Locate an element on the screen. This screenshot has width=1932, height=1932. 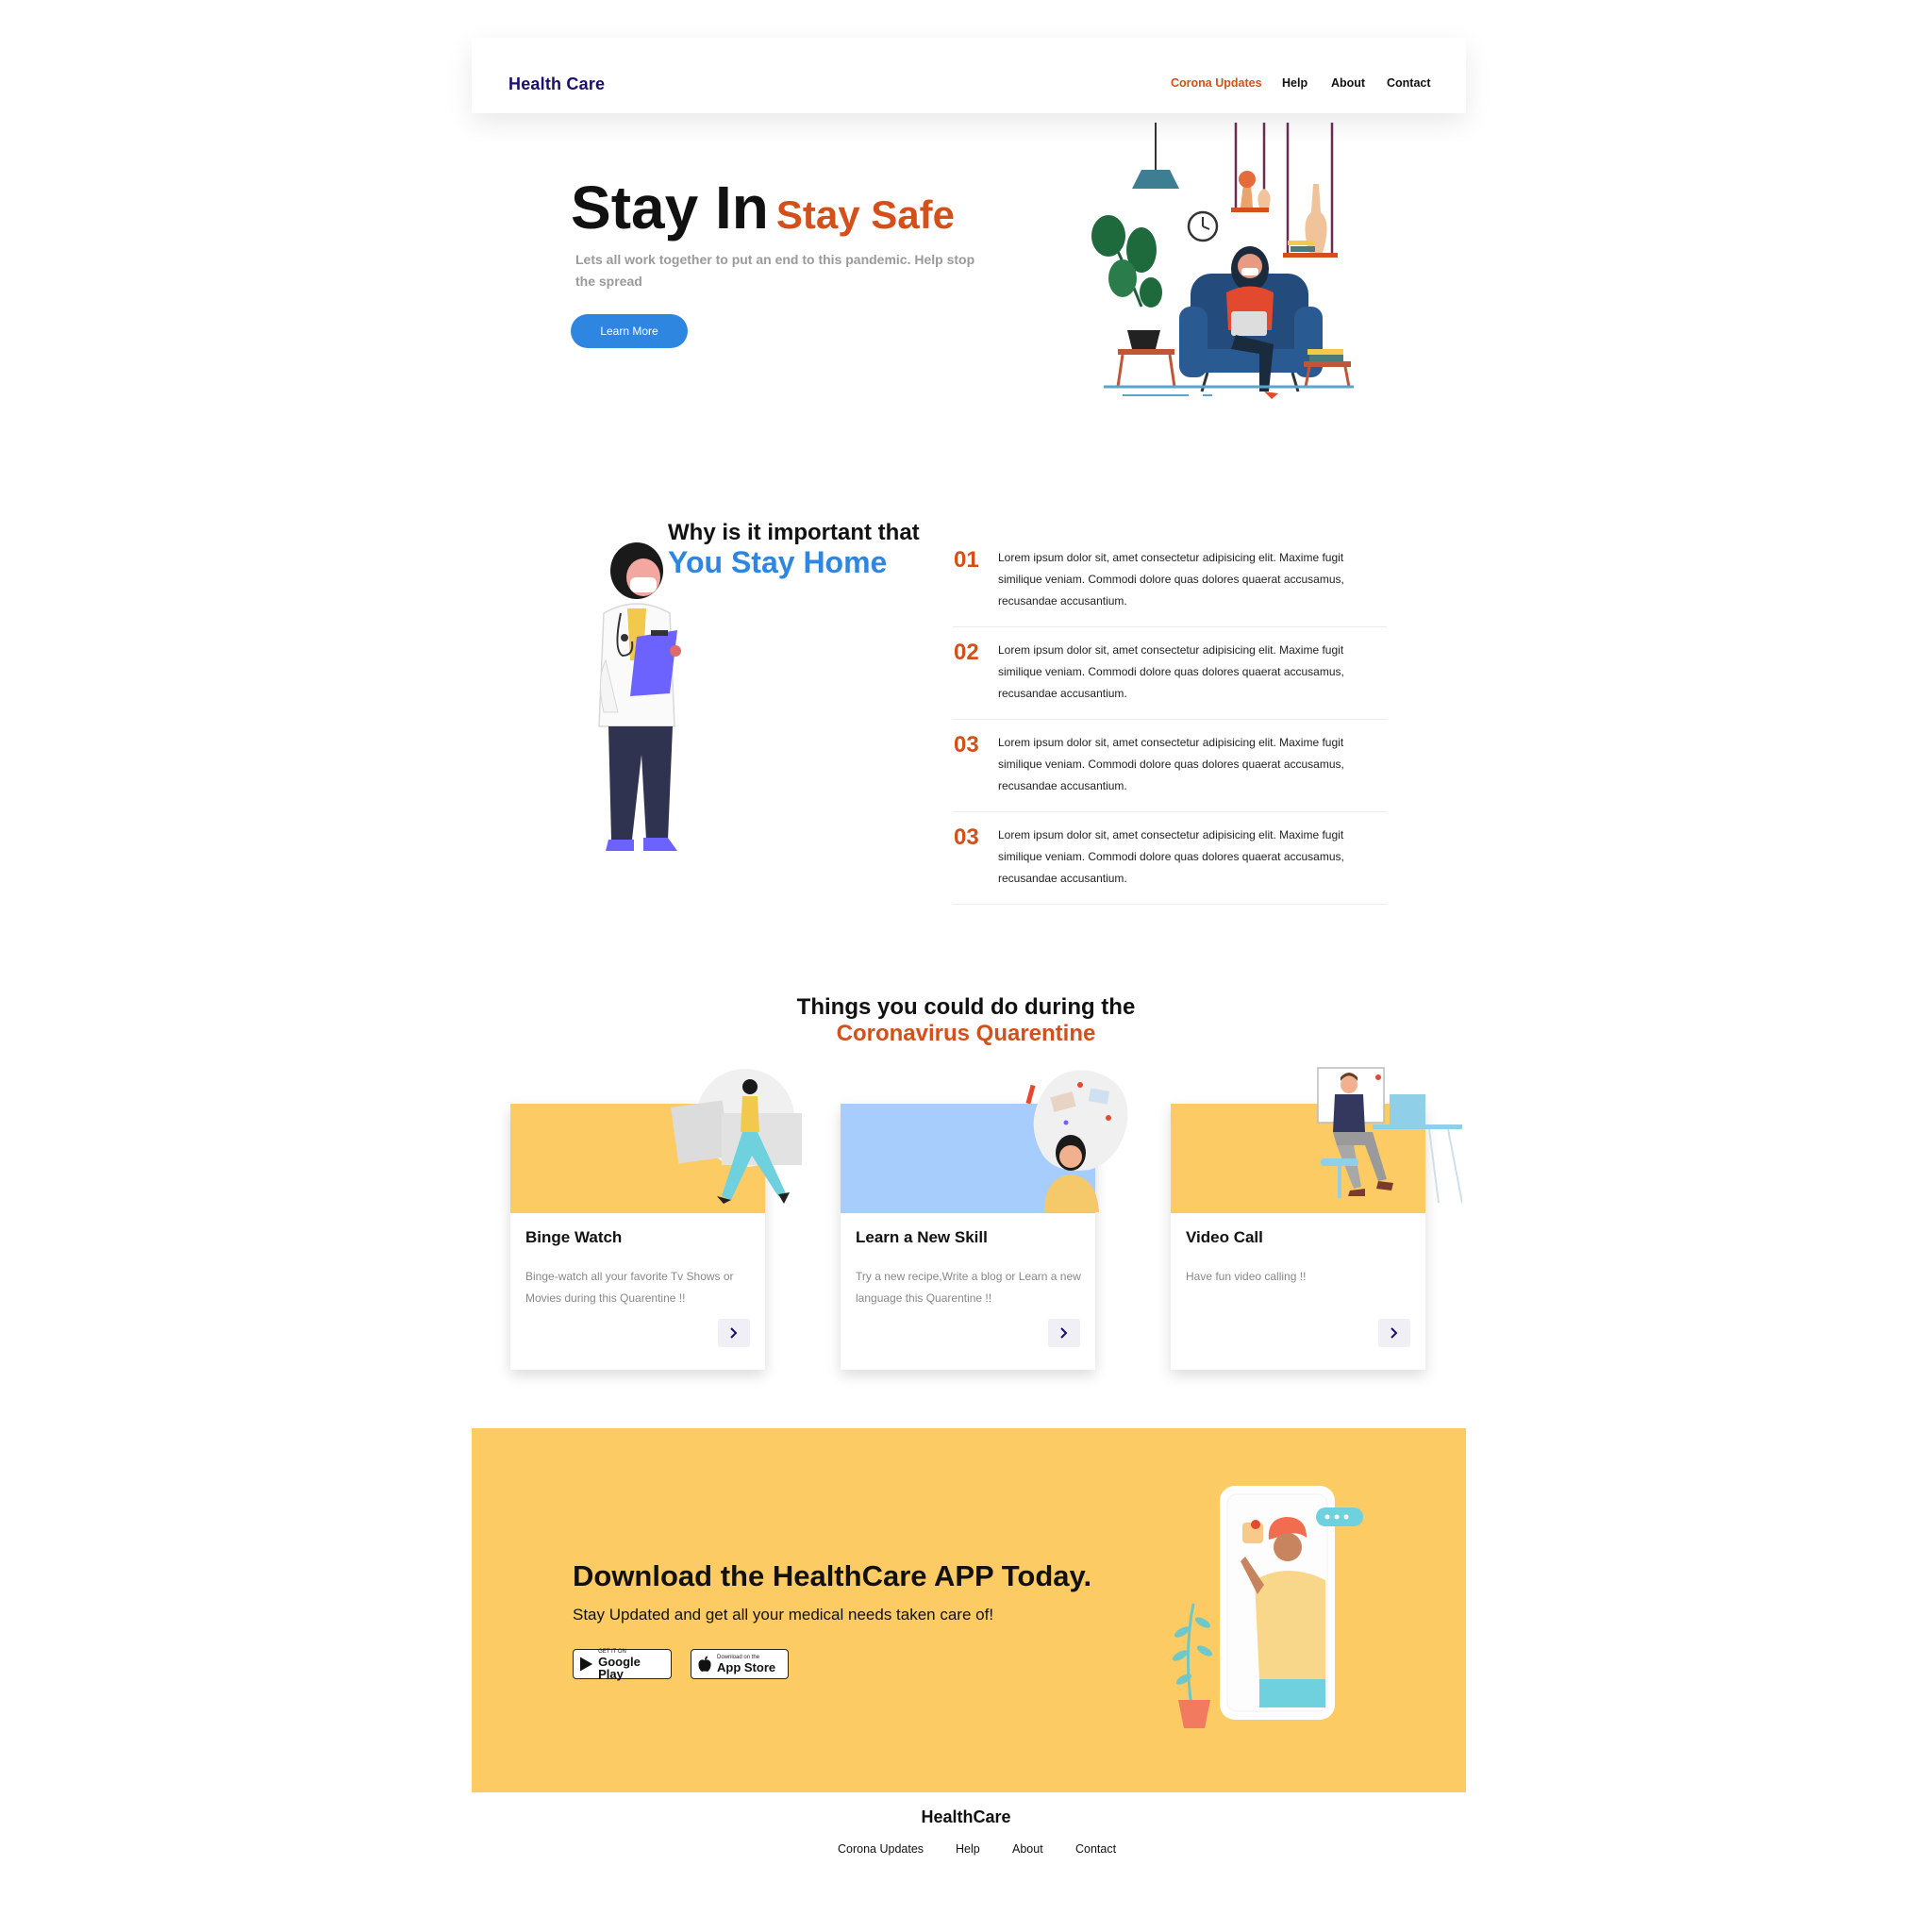
learn-more-button: Learn More is located at coordinates (629, 331).